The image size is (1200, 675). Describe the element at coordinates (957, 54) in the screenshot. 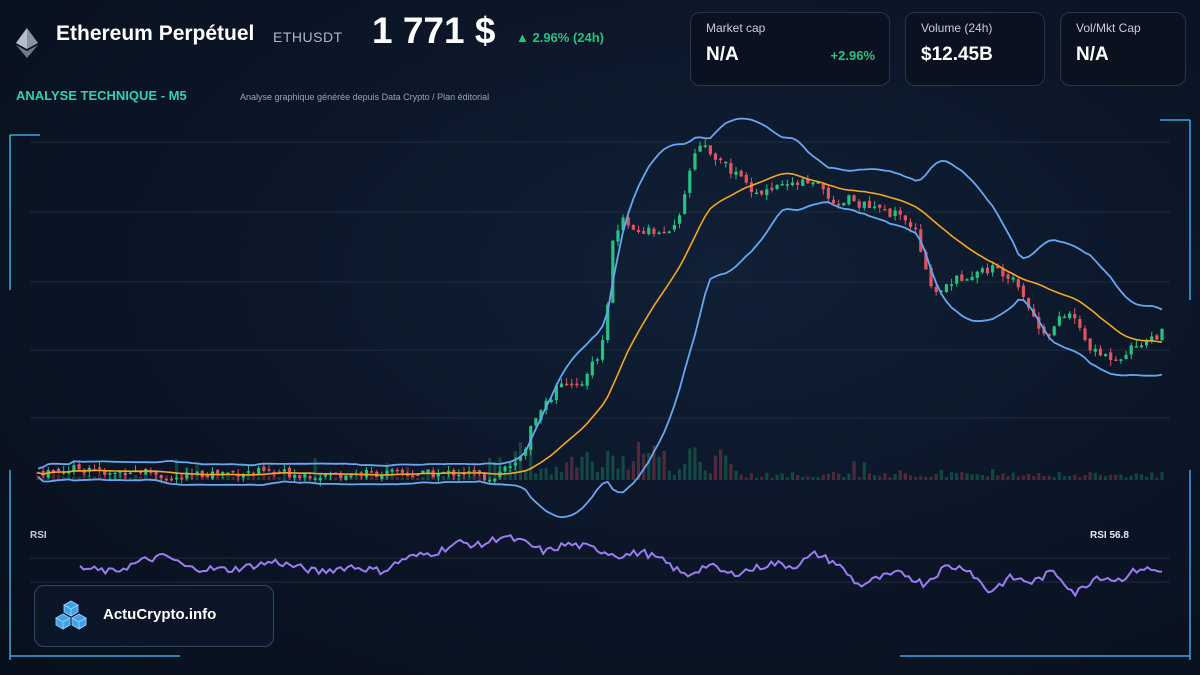

I see `volume-value: $12.45B` at that location.